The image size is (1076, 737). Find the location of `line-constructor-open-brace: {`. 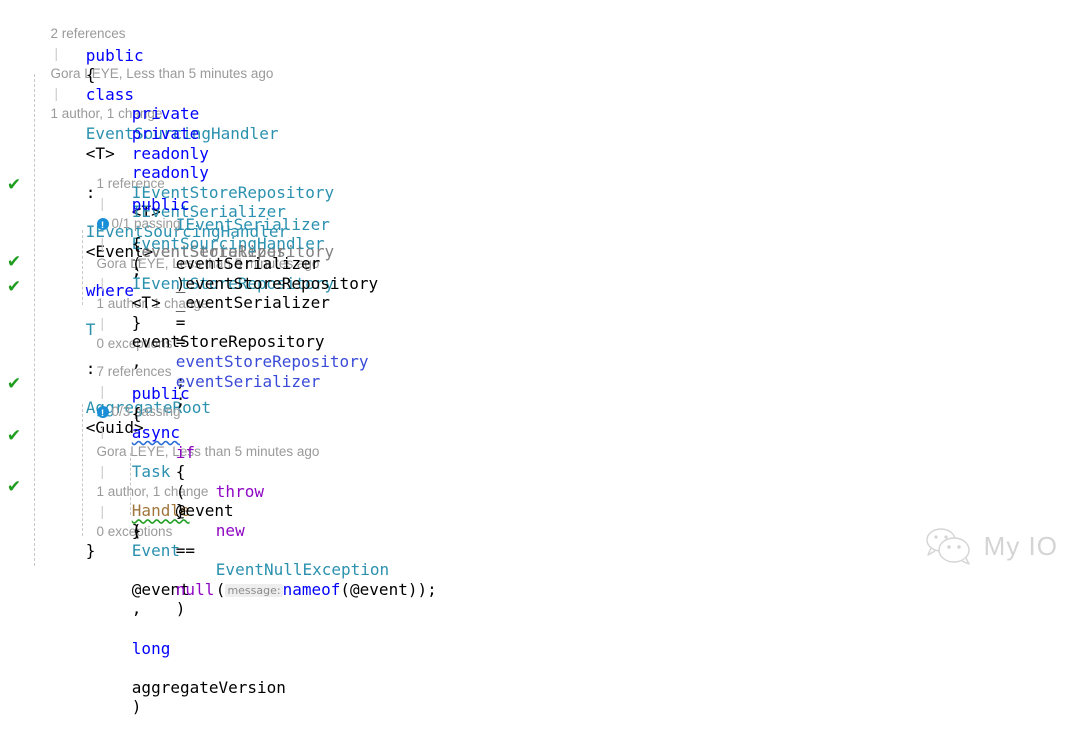

line-constructor-open-brace: { is located at coordinates (538, 234).